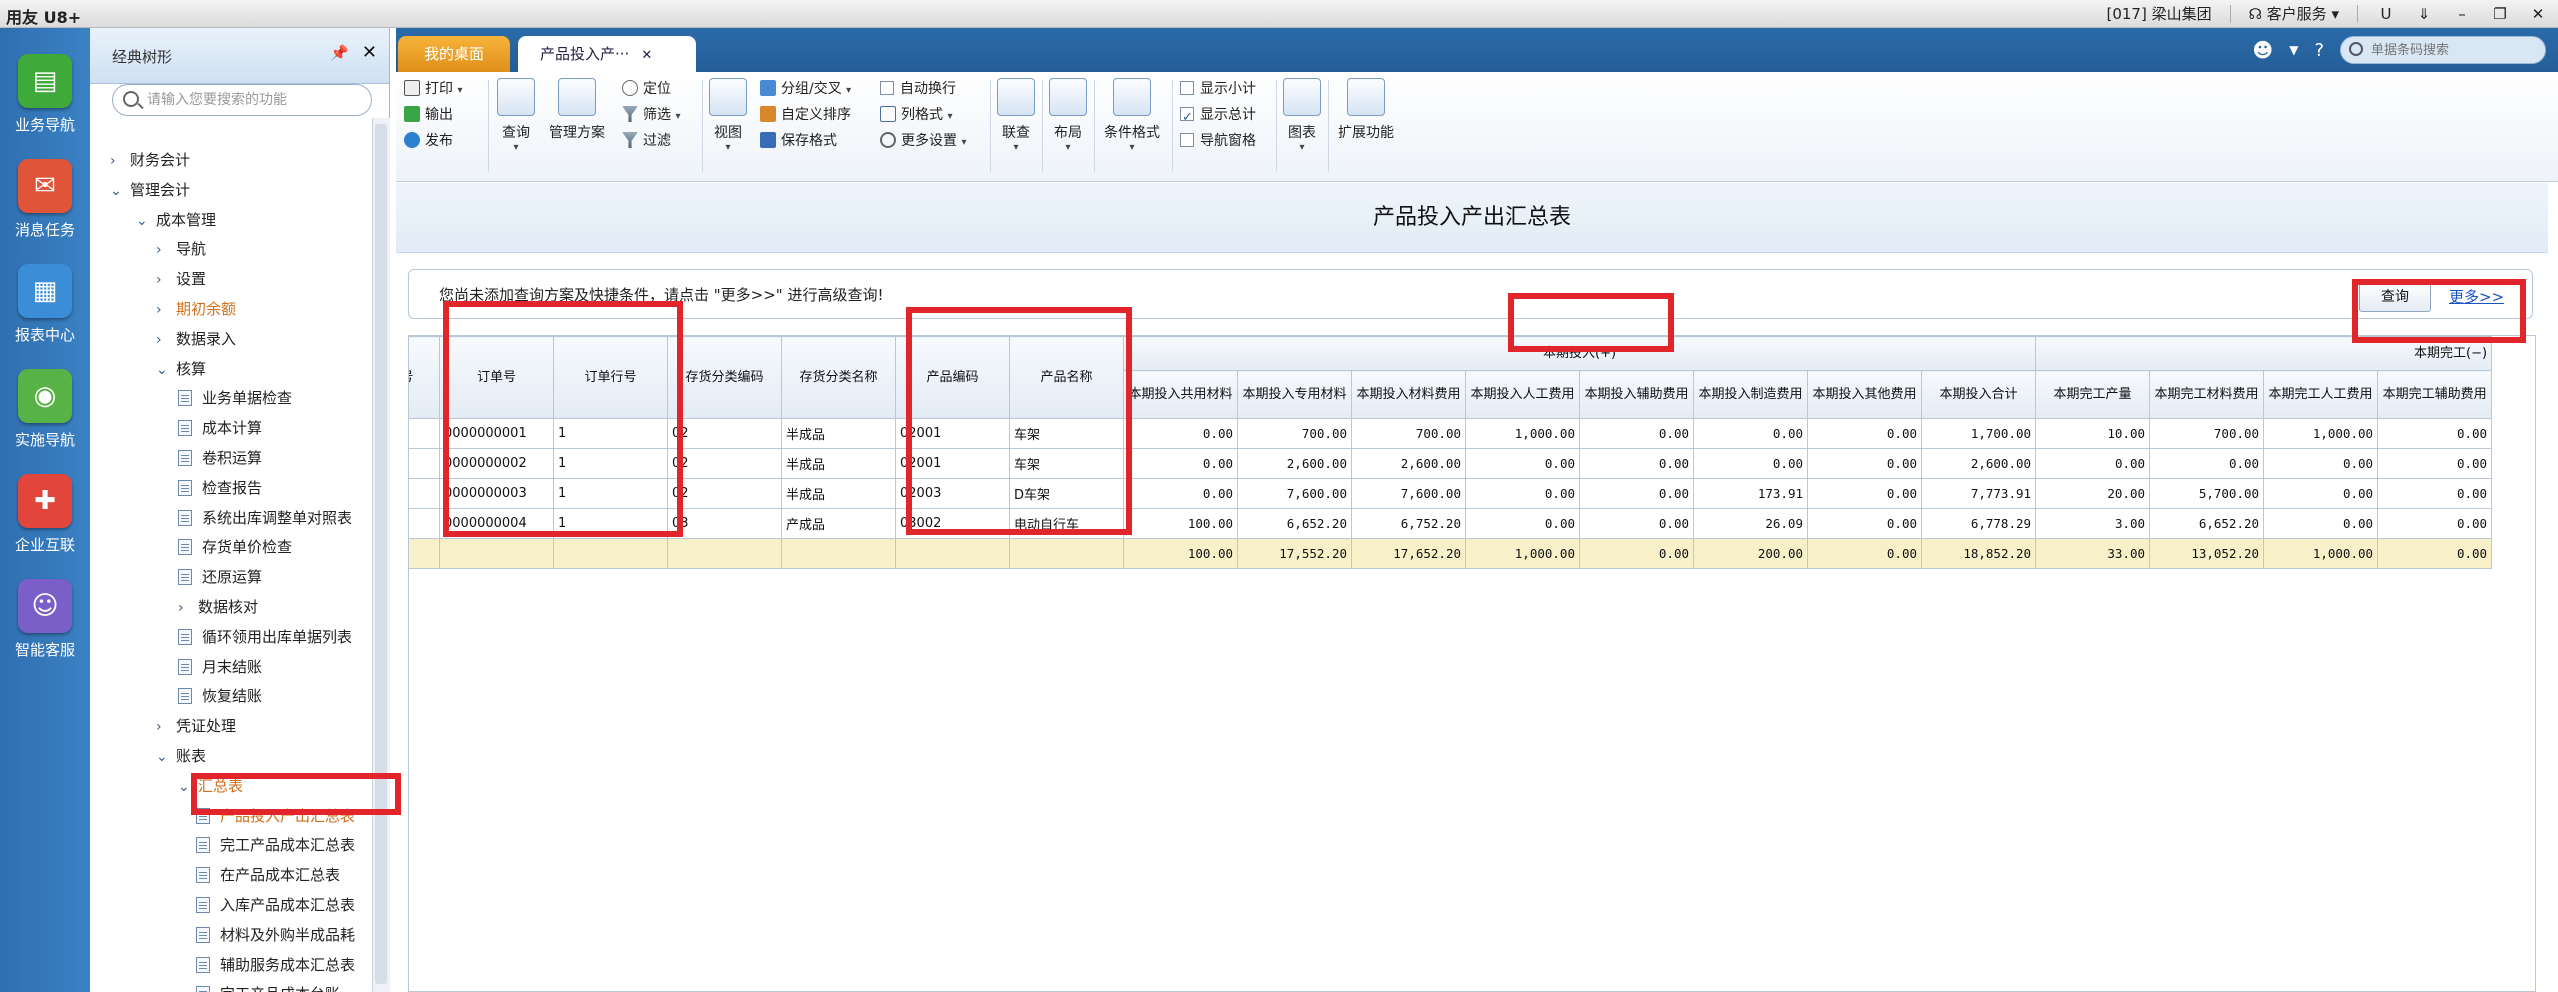 The image size is (2558, 992). What do you see at coordinates (516, 115) in the screenshot?
I see `query-button: 查询 ▾` at bounding box center [516, 115].